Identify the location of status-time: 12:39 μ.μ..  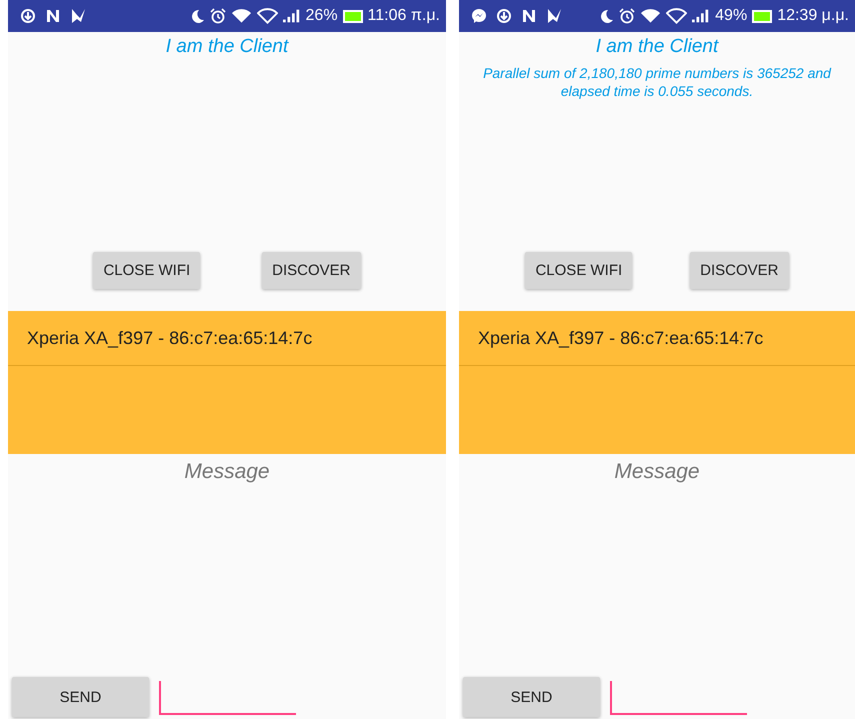
(813, 16).